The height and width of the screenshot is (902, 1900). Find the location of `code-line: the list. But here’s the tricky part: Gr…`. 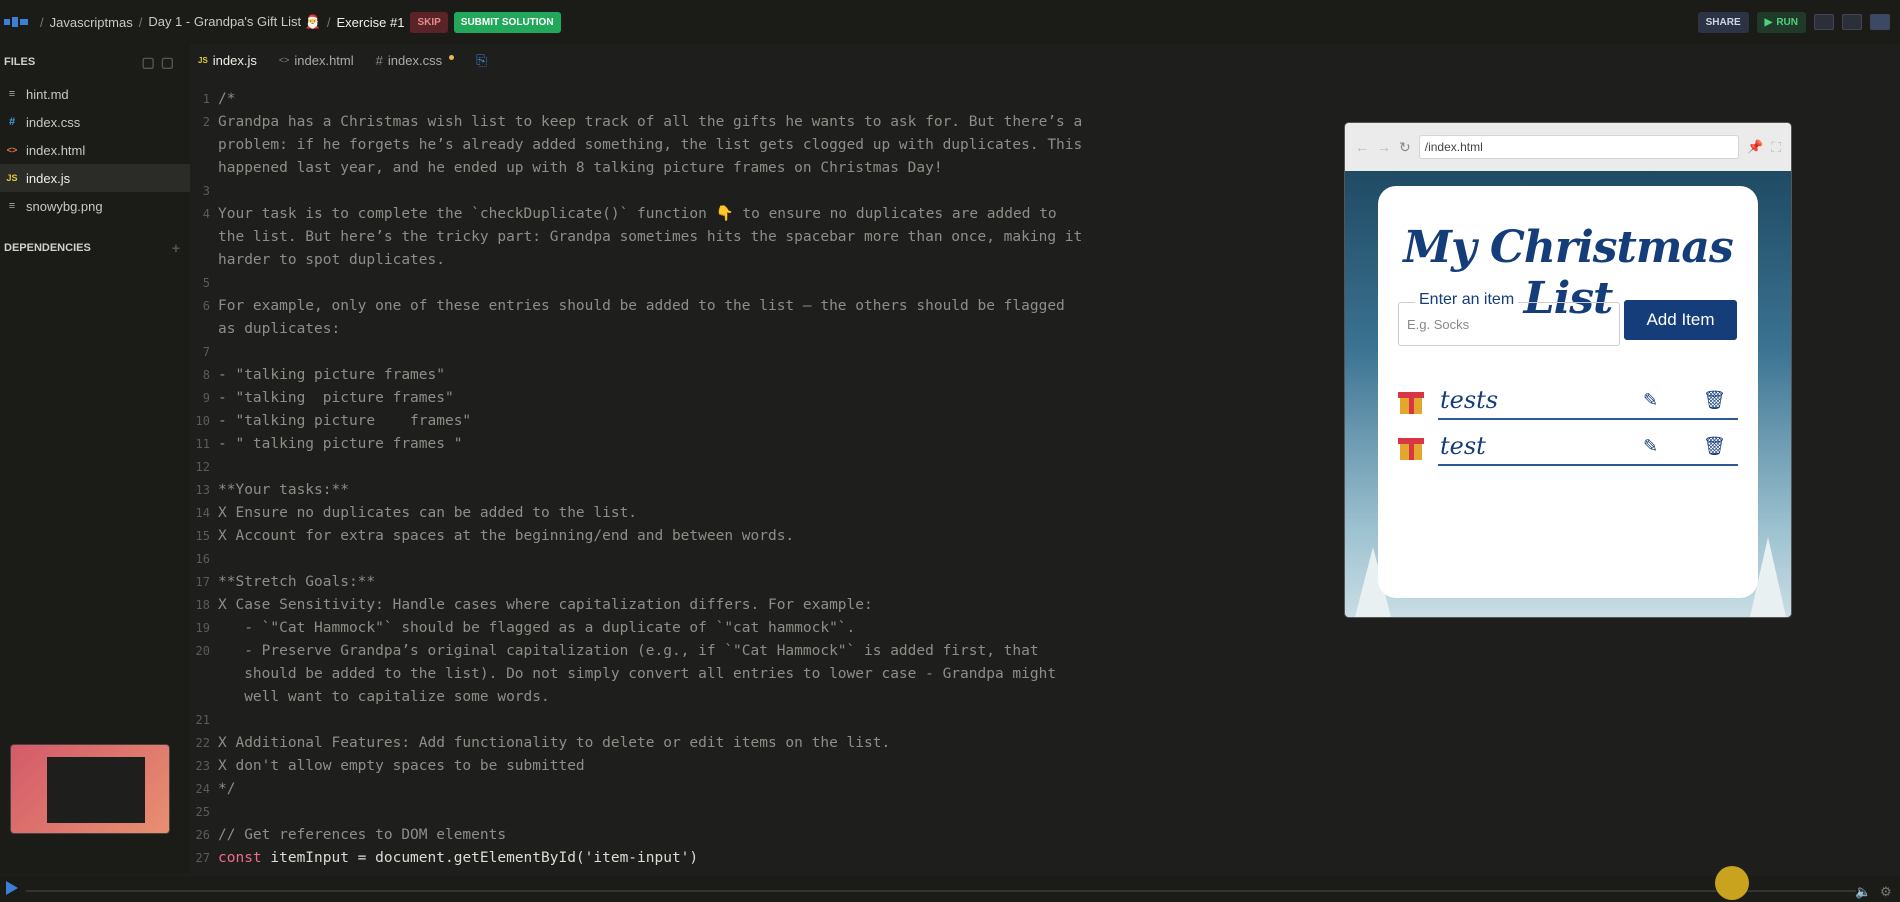

code-line: the list. But here’s the tricky part: Gr… is located at coordinates (665, 237).